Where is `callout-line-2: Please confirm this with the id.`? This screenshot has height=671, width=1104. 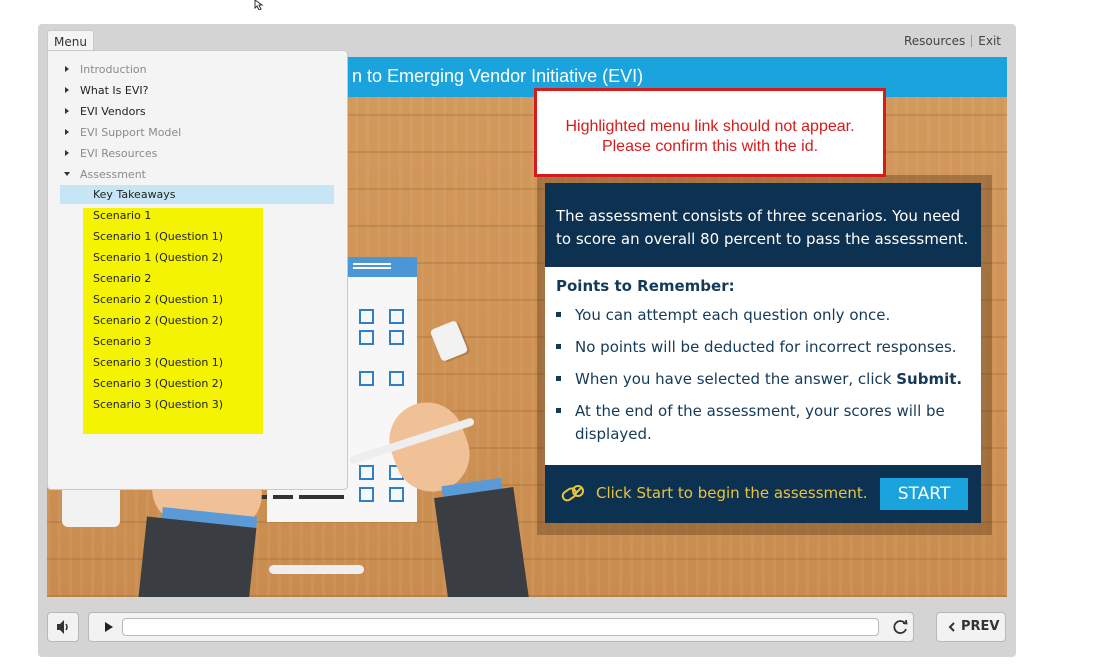
callout-line-2: Please confirm this with the id. is located at coordinates (710, 146).